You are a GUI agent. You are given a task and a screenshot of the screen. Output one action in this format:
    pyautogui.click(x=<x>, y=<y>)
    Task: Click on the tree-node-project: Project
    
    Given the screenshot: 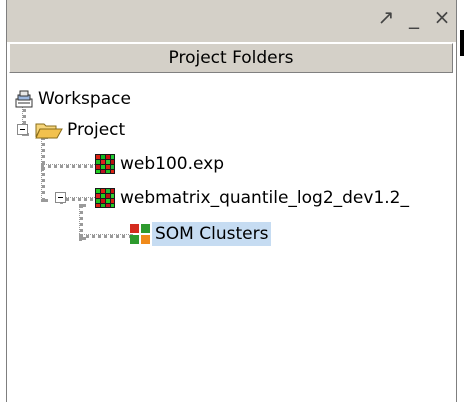 What is the action you would take?
    pyautogui.click(x=81, y=130)
    